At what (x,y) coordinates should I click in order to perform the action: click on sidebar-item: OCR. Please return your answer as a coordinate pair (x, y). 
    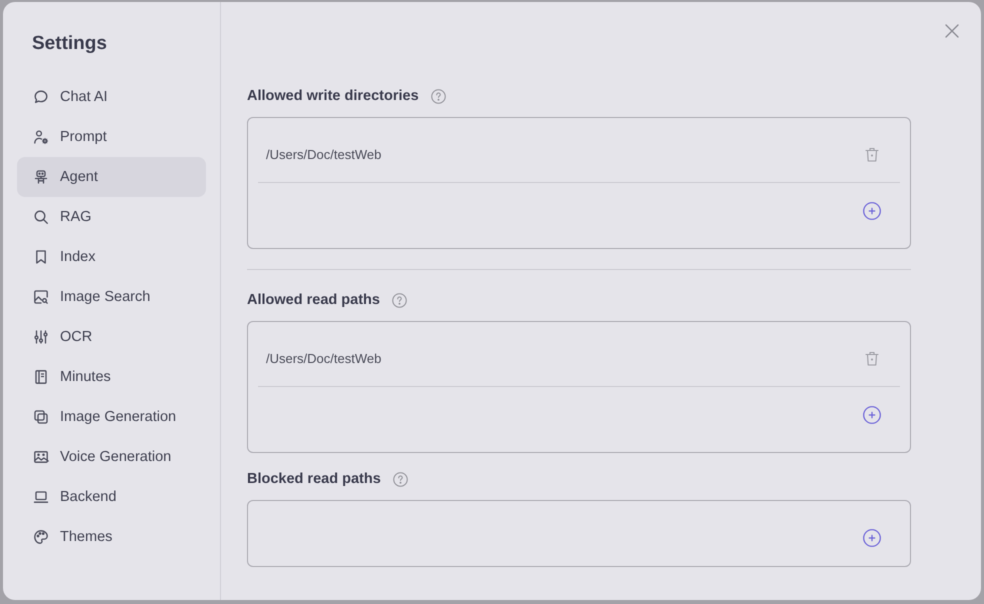
    Looking at the image, I should click on (111, 337).